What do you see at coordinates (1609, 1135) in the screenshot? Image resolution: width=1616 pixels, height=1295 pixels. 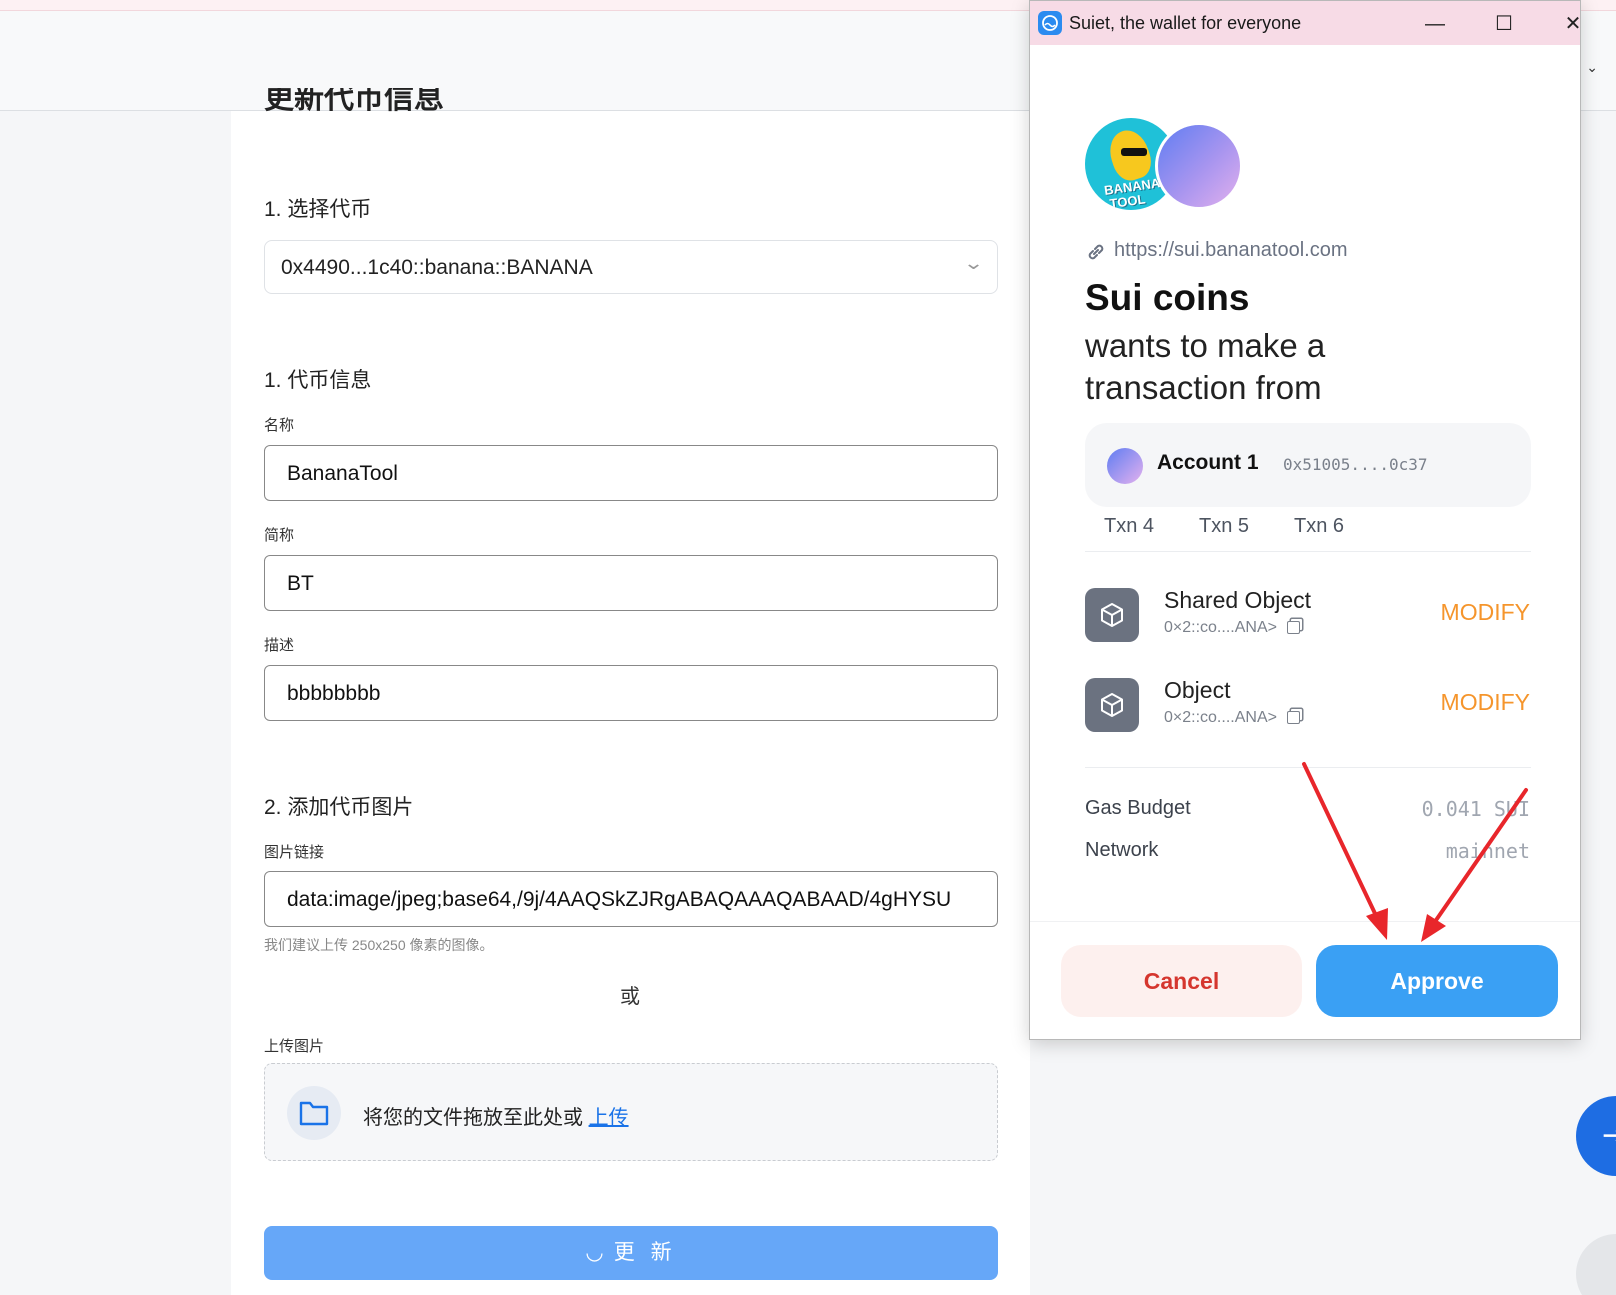 I see `exchange-icon: ⇥` at bounding box center [1609, 1135].